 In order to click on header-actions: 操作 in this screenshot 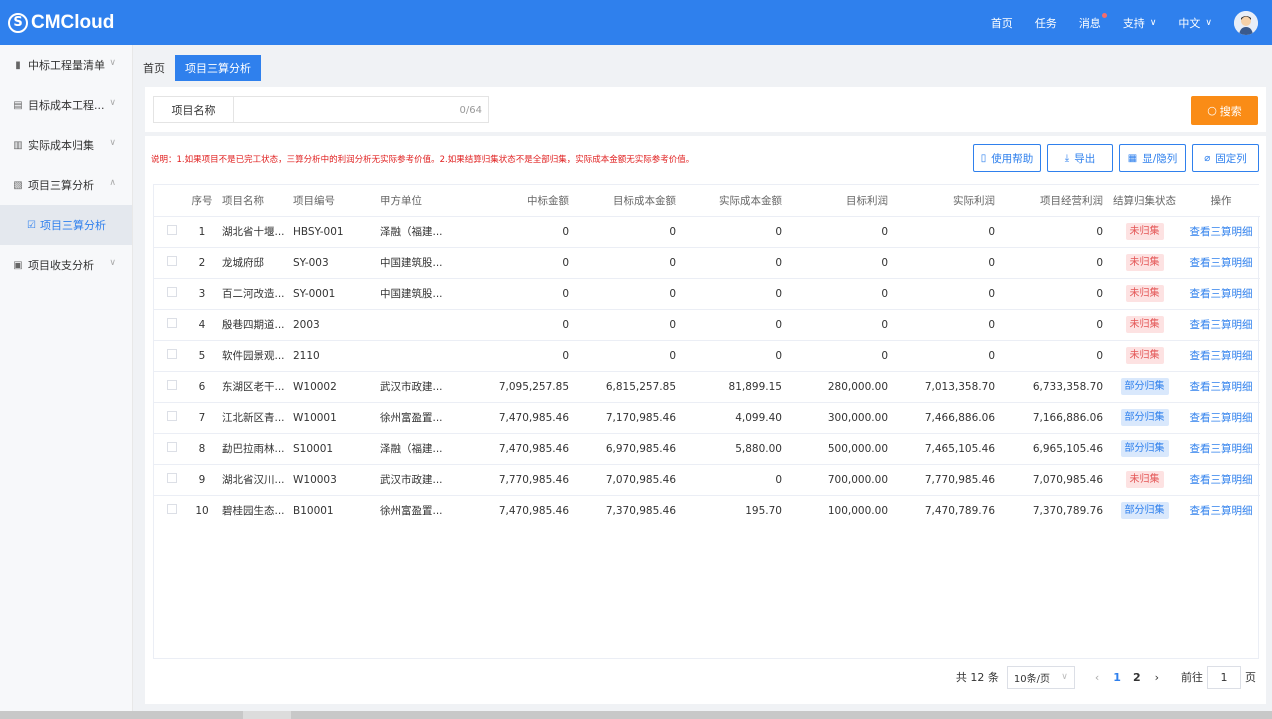, I will do `click(1221, 200)`.